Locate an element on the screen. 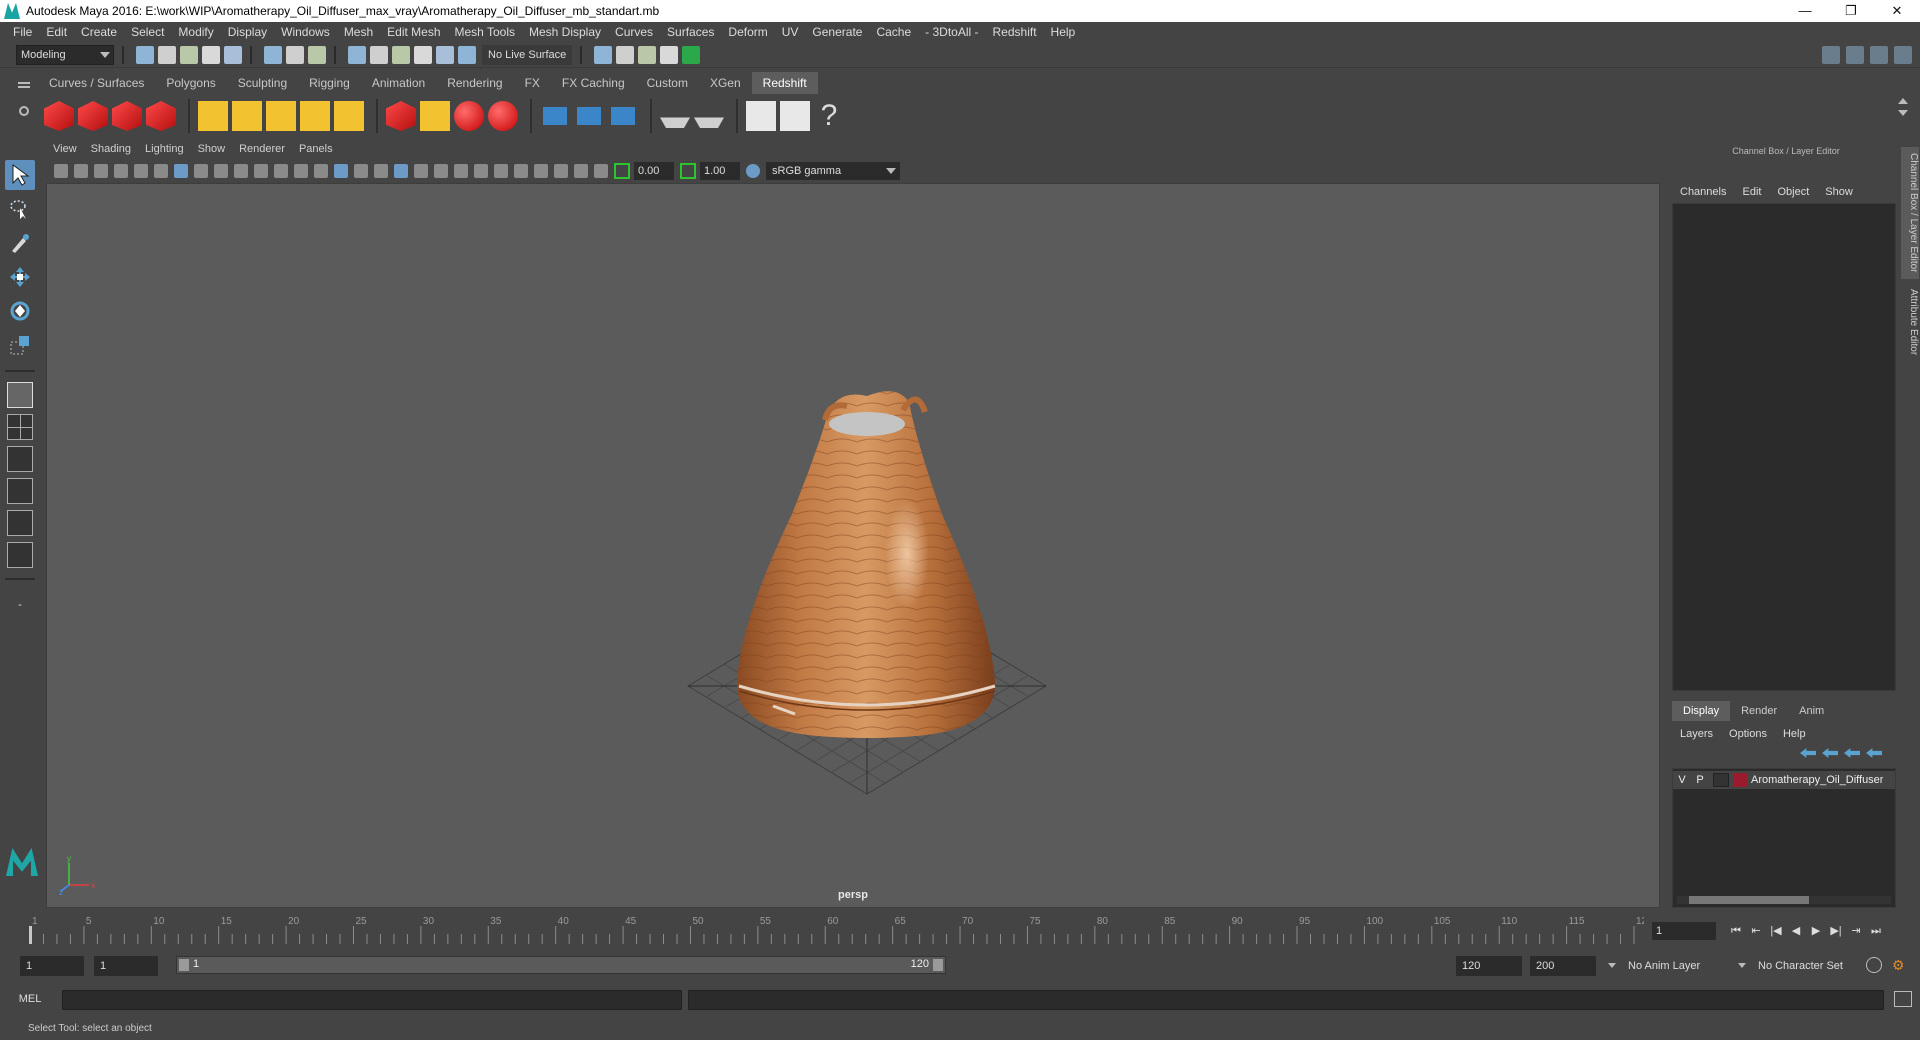  layer-row: V P Aromatherapy_Oil_Diffuser is located at coordinates (1784, 780).